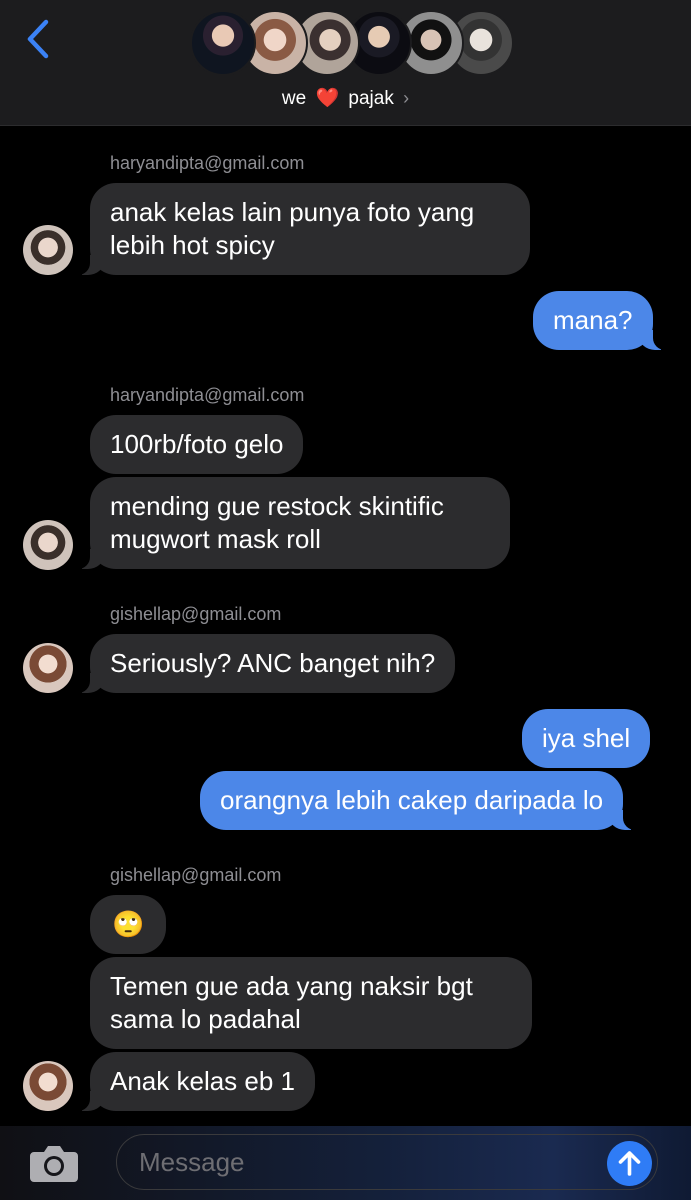  I want to click on eye-roll-emoji: 🙄, so click(128, 924).